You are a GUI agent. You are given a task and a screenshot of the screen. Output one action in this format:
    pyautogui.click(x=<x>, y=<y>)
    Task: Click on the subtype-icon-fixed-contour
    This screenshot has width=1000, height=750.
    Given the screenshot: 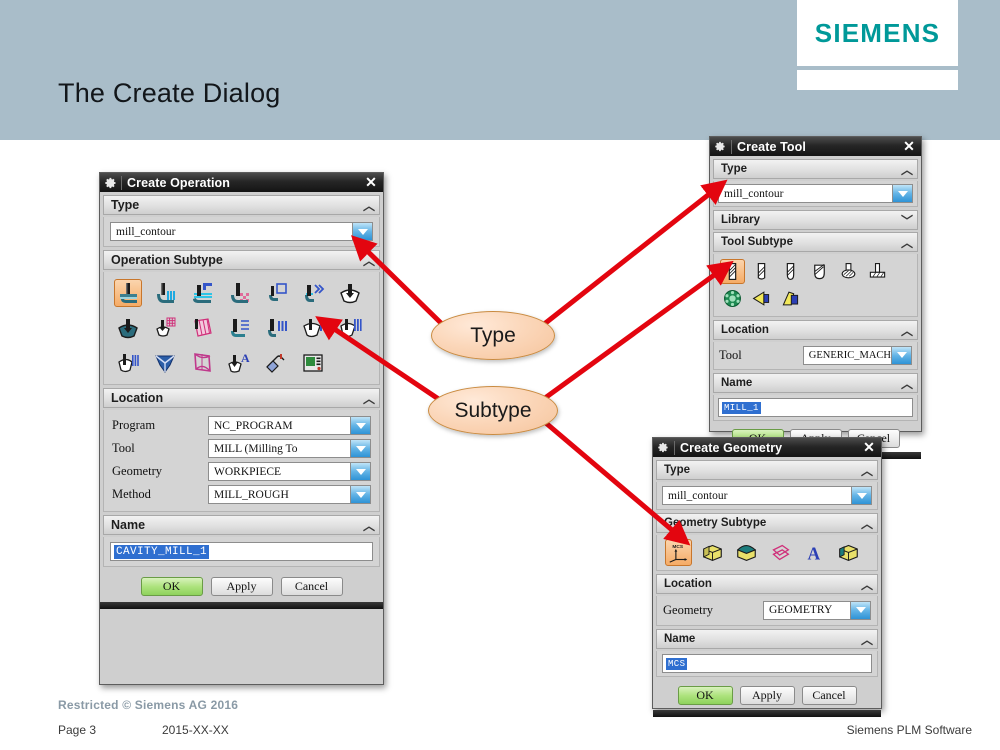 What is the action you would take?
    pyautogui.click(x=350, y=293)
    